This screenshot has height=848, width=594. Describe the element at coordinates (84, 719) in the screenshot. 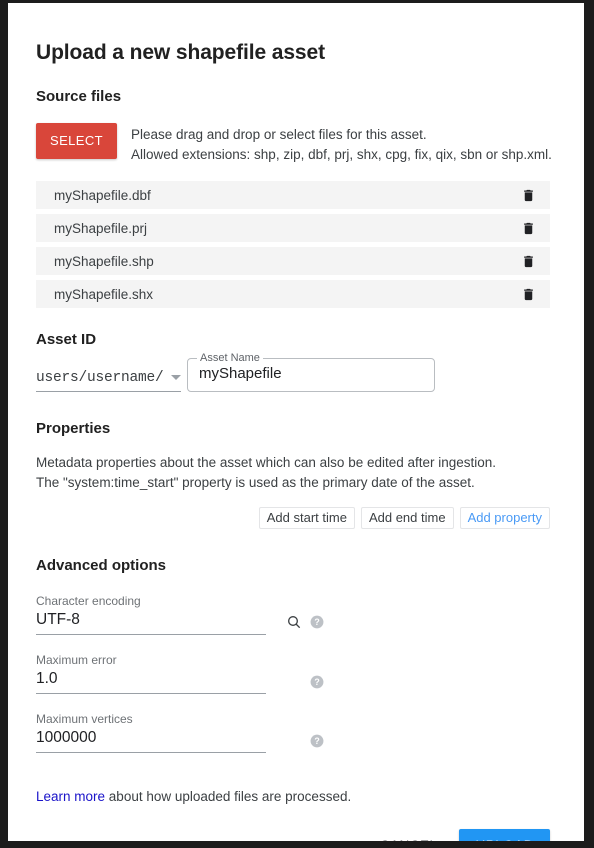

I see `maximum-vertices-label: Maximum vertices` at that location.